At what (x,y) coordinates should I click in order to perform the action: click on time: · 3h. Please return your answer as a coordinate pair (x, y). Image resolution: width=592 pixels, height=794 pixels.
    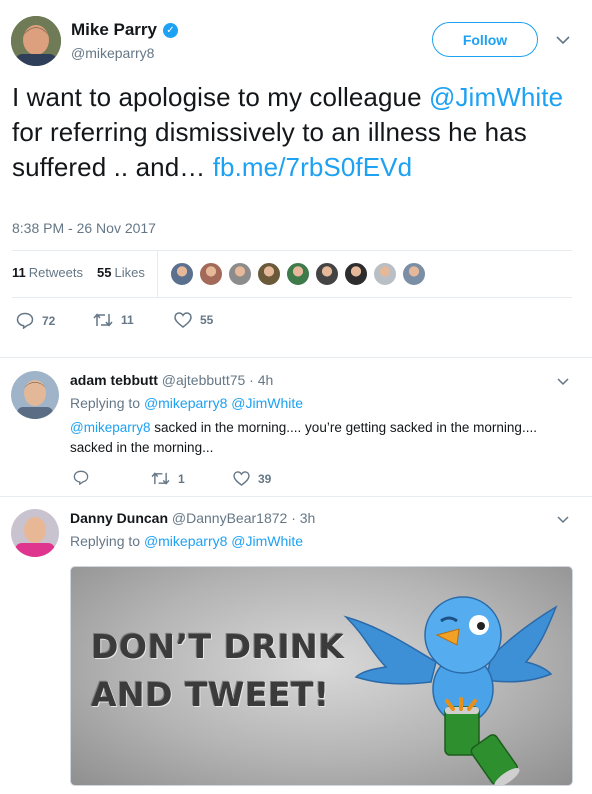
    Looking at the image, I should click on (303, 518).